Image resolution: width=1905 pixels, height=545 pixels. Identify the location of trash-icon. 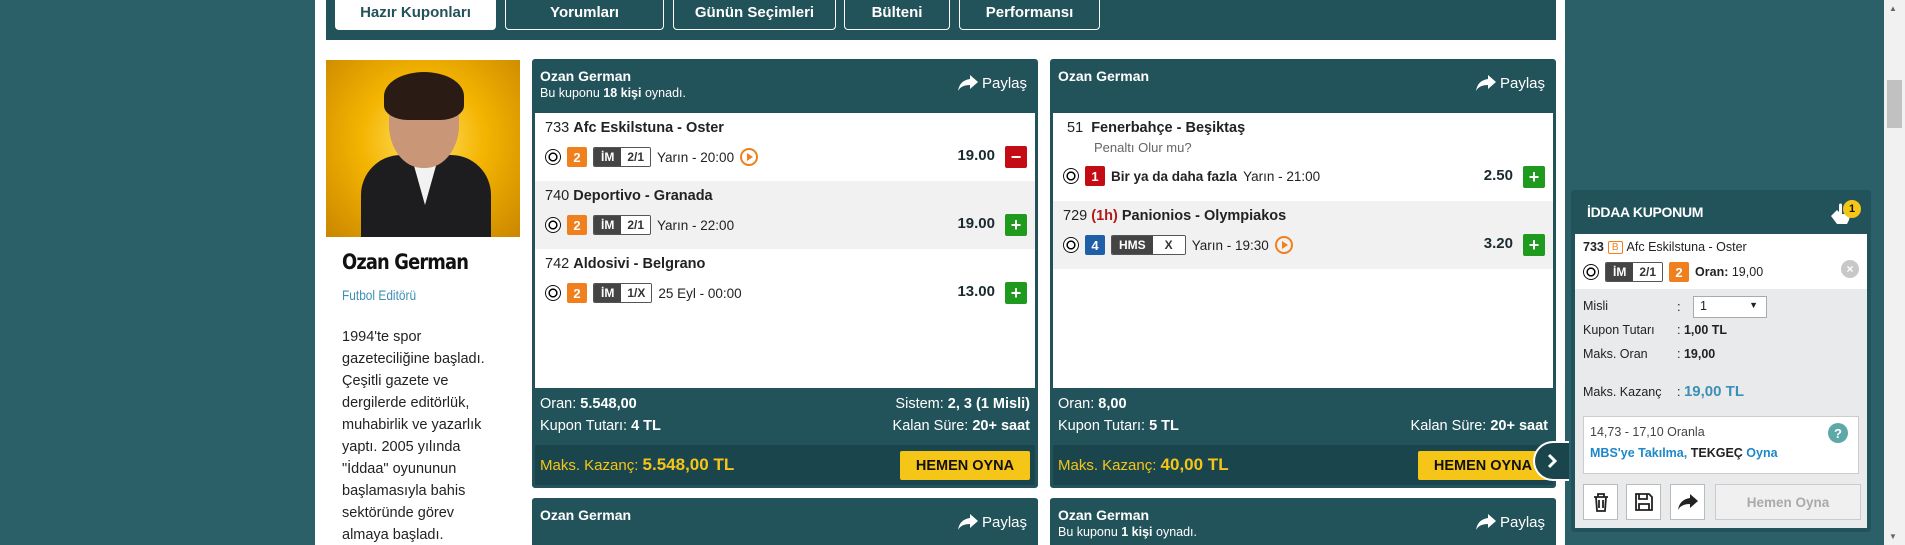
(1600, 502).